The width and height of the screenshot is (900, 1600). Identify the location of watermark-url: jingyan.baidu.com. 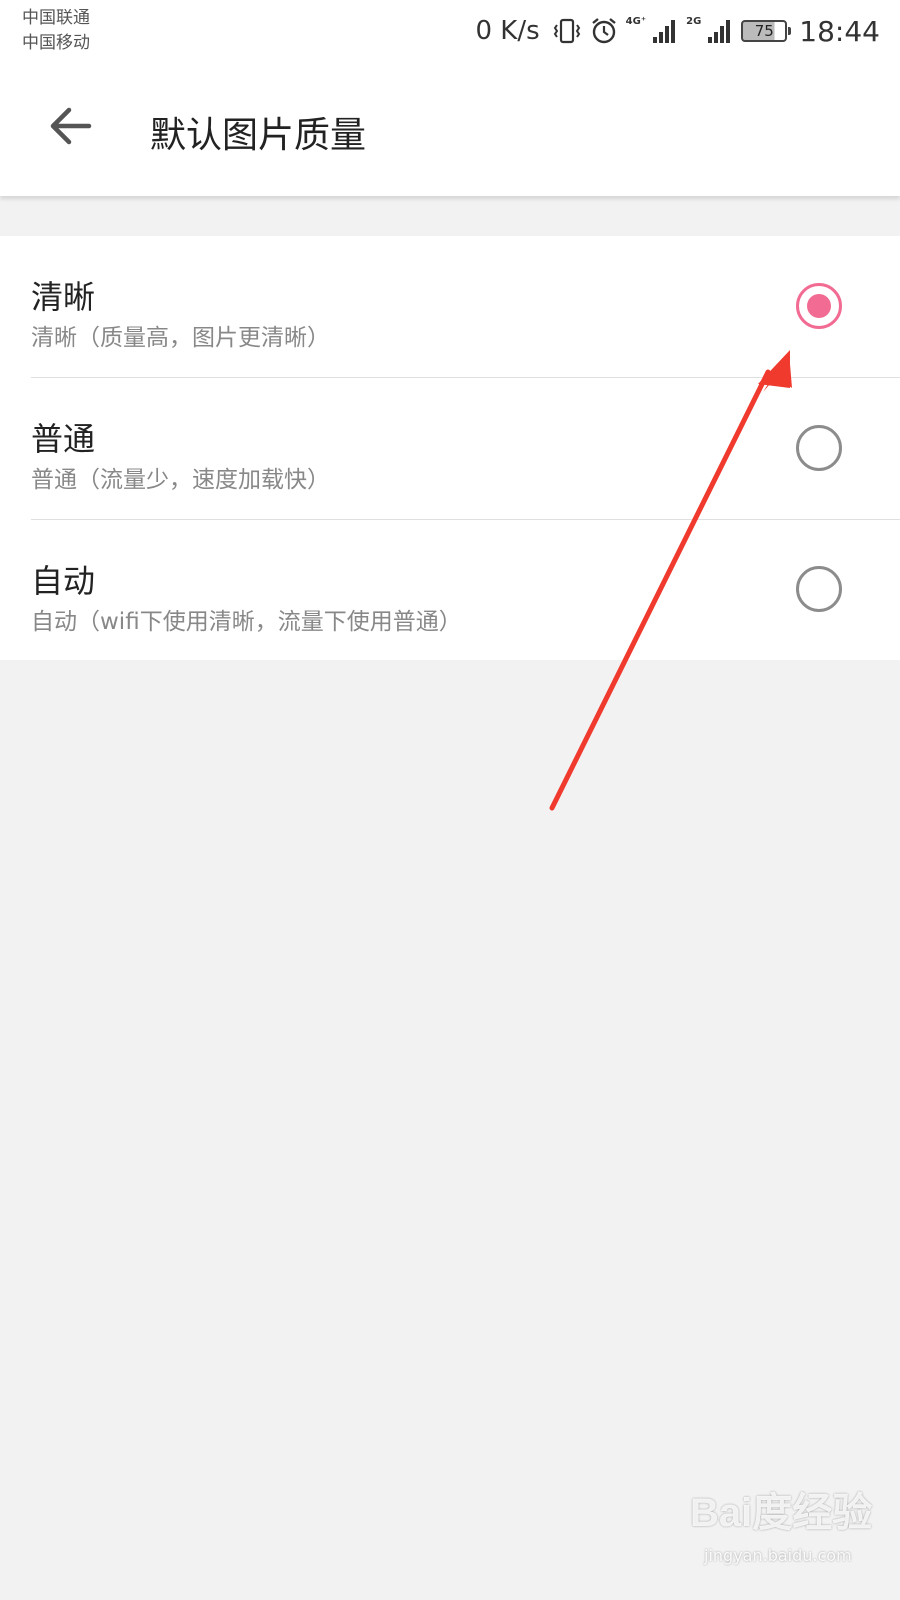
(778, 1555).